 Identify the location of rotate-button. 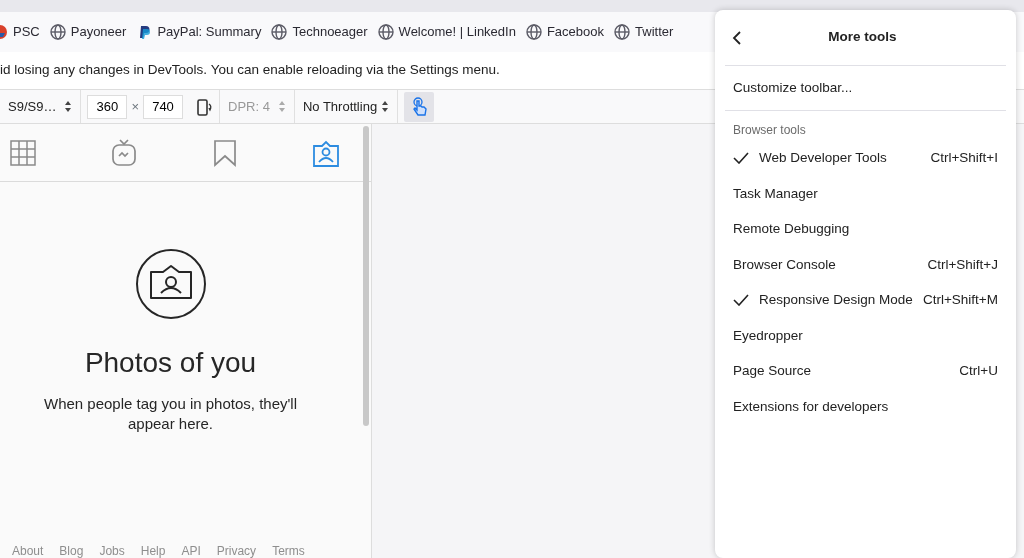
(204, 106).